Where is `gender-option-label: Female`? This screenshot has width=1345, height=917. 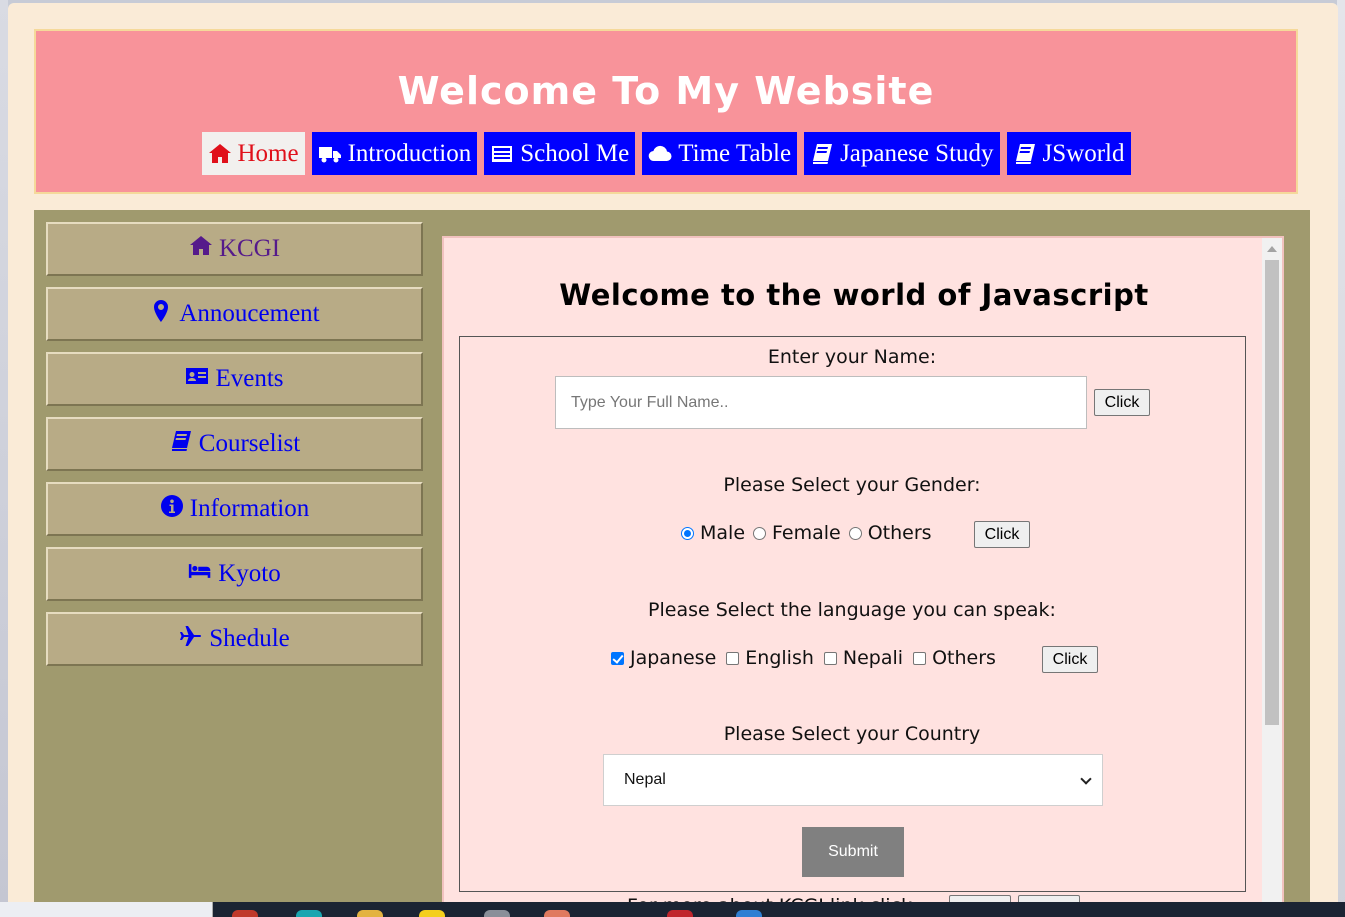
gender-option-label: Female is located at coordinates (806, 533).